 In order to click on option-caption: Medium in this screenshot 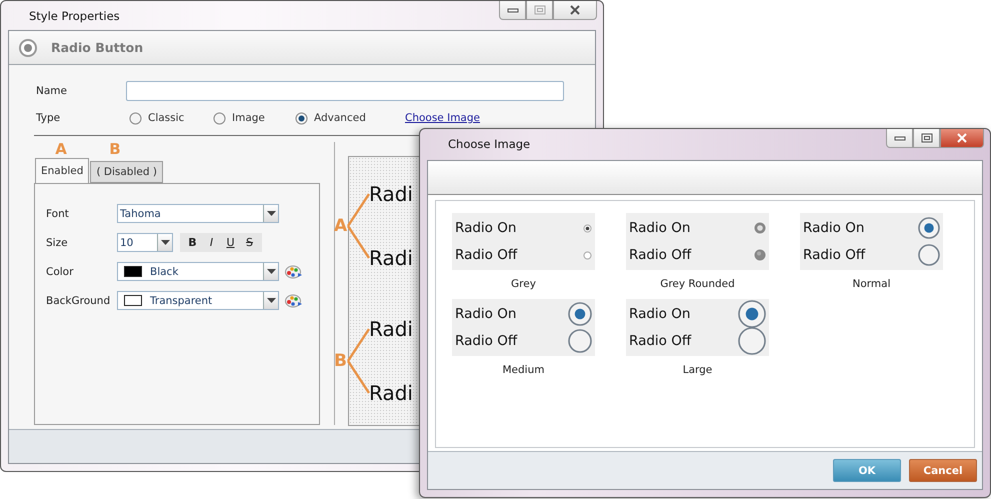, I will do `click(523, 370)`.